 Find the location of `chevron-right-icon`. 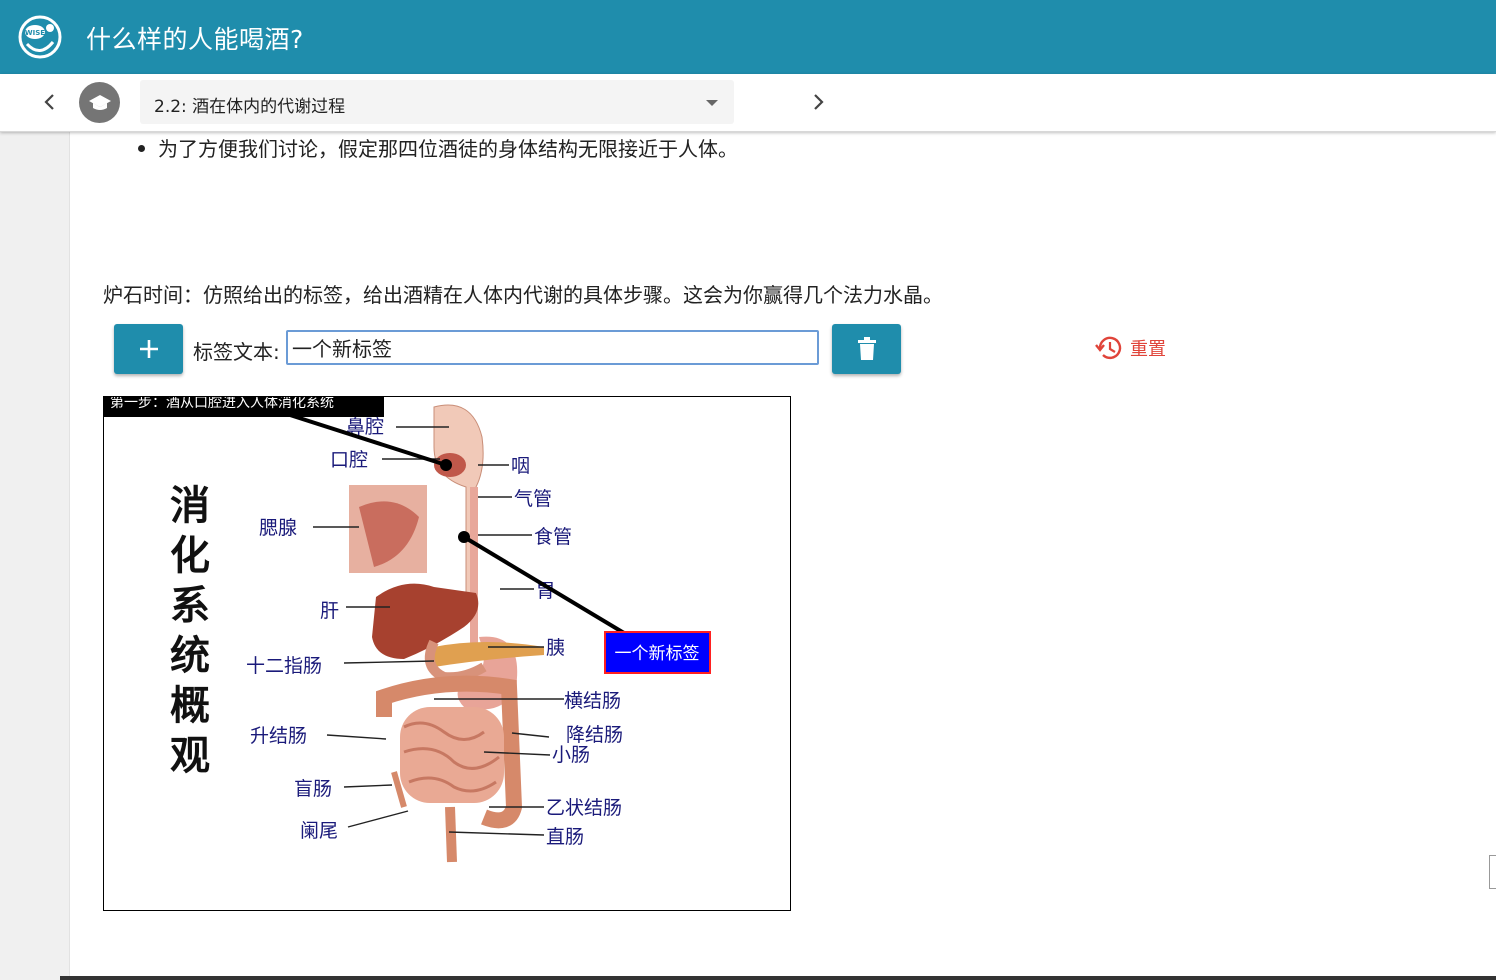

chevron-right-icon is located at coordinates (819, 102).